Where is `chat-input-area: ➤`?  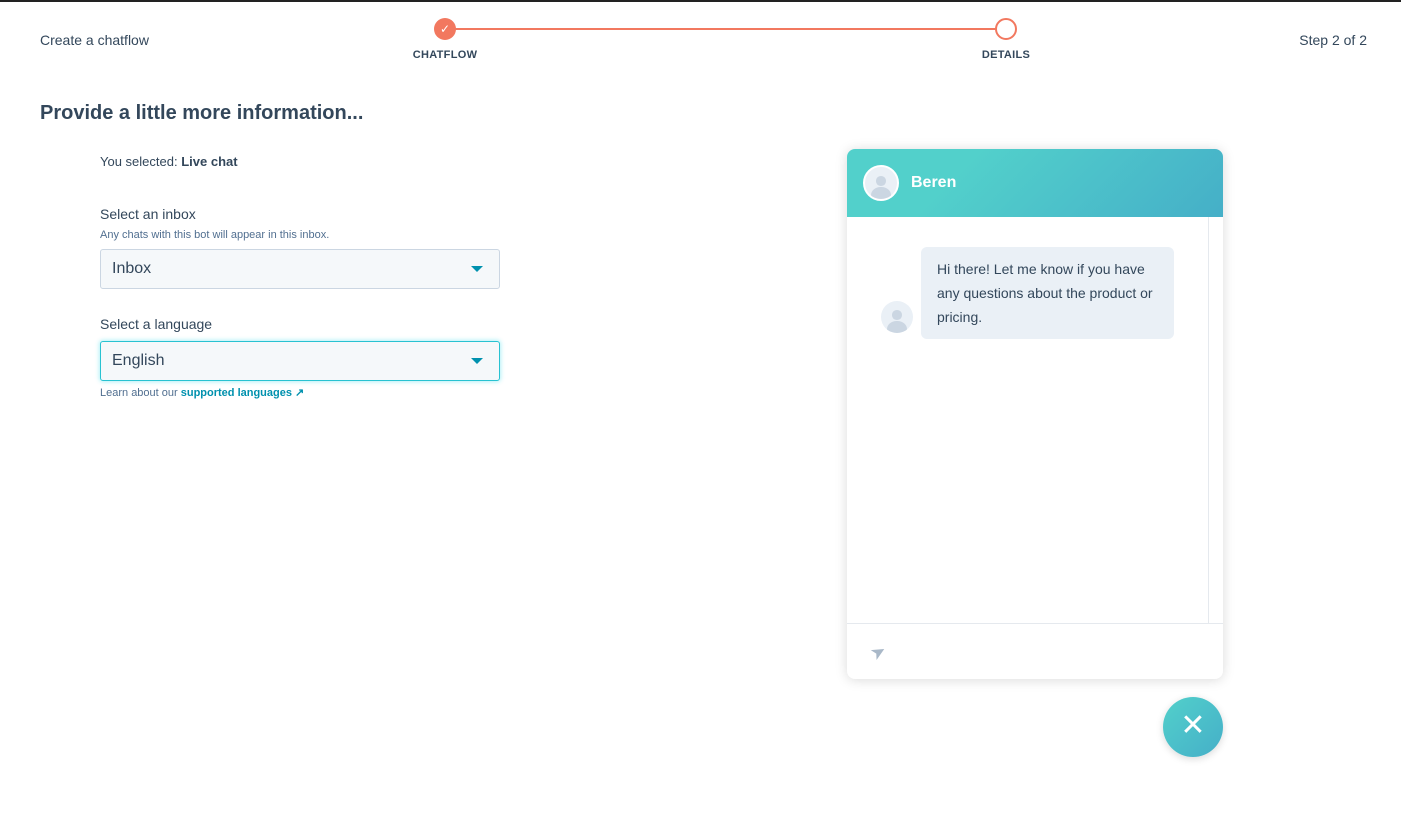
chat-input-area: ➤ is located at coordinates (1035, 651).